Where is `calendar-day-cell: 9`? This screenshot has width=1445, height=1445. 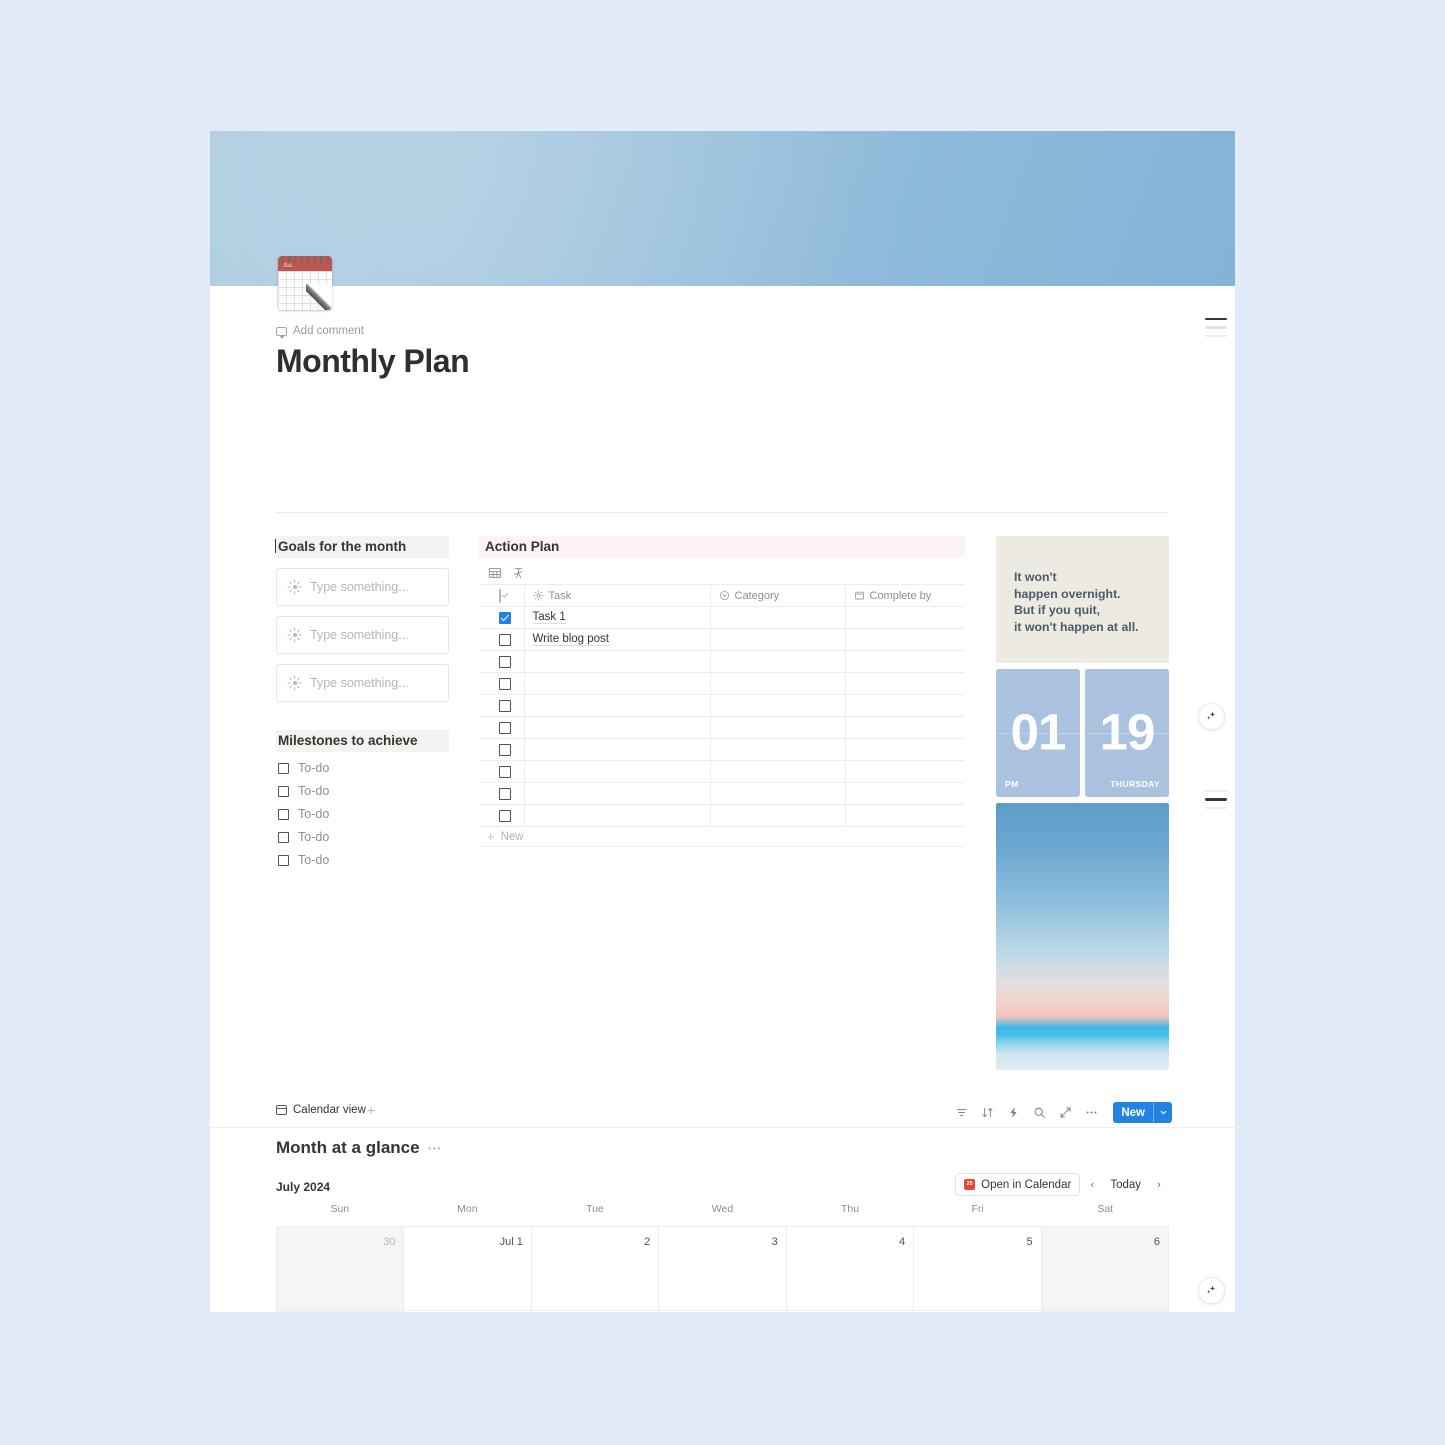
calendar-day-cell: 9 is located at coordinates (595, 1311).